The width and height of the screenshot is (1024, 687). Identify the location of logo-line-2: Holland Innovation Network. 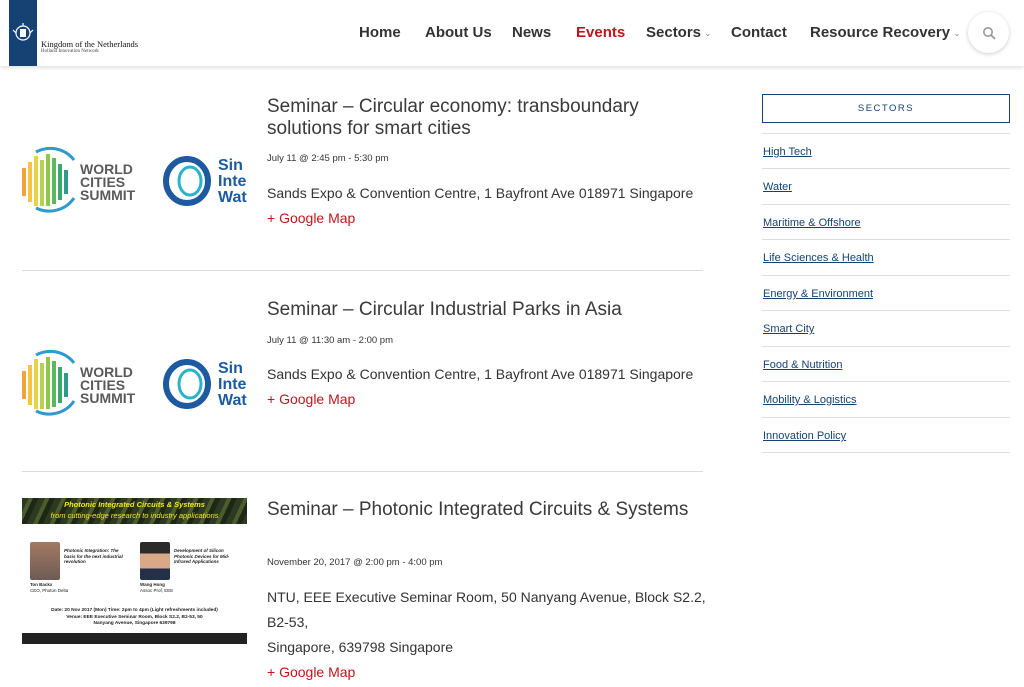
(70, 51).